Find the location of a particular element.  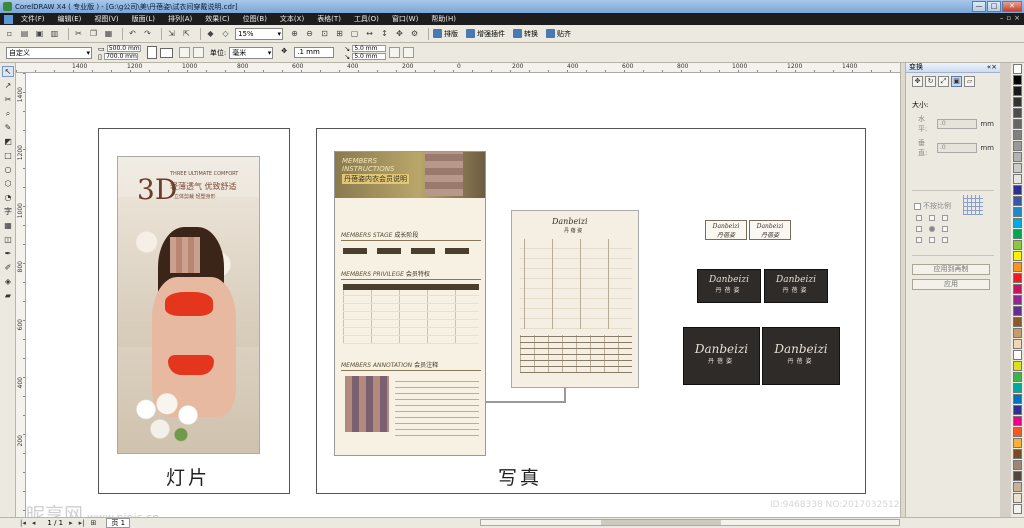

eyedropper-icon: ✒ is located at coordinates (8, 253).